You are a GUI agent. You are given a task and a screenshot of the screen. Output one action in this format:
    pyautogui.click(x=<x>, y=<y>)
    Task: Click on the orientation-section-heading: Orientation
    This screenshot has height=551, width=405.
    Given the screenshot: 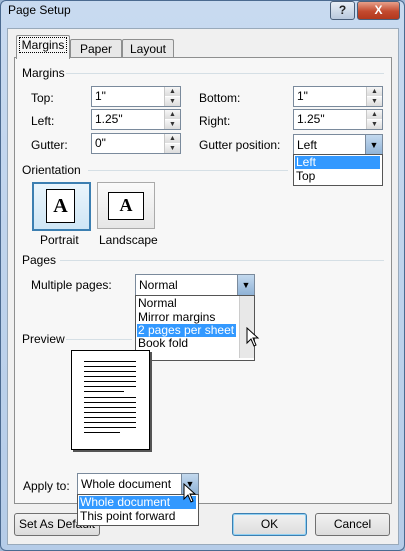 What is the action you would take?
    pyautogui.click(x=51, y=170)
    